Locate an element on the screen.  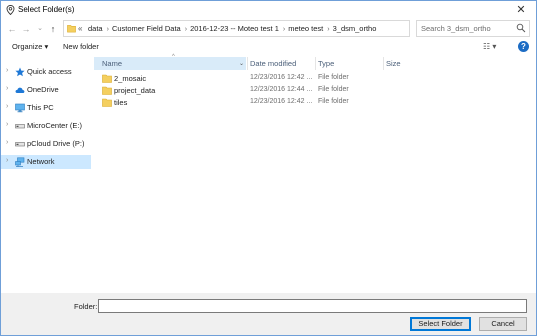
star-icon is located at coordinates (20, 72).